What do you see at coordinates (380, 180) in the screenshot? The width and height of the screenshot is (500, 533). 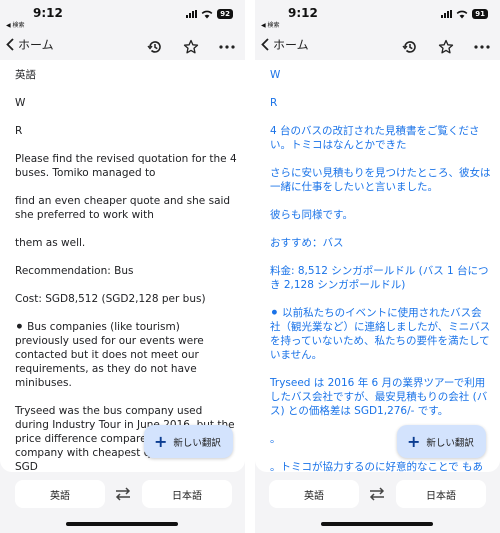 I see `text-paragraph: さらに安い見積もりを見つけたところ、彼女は一緒に仕事をしたいと言いました。` at bounding box center [380, 180].